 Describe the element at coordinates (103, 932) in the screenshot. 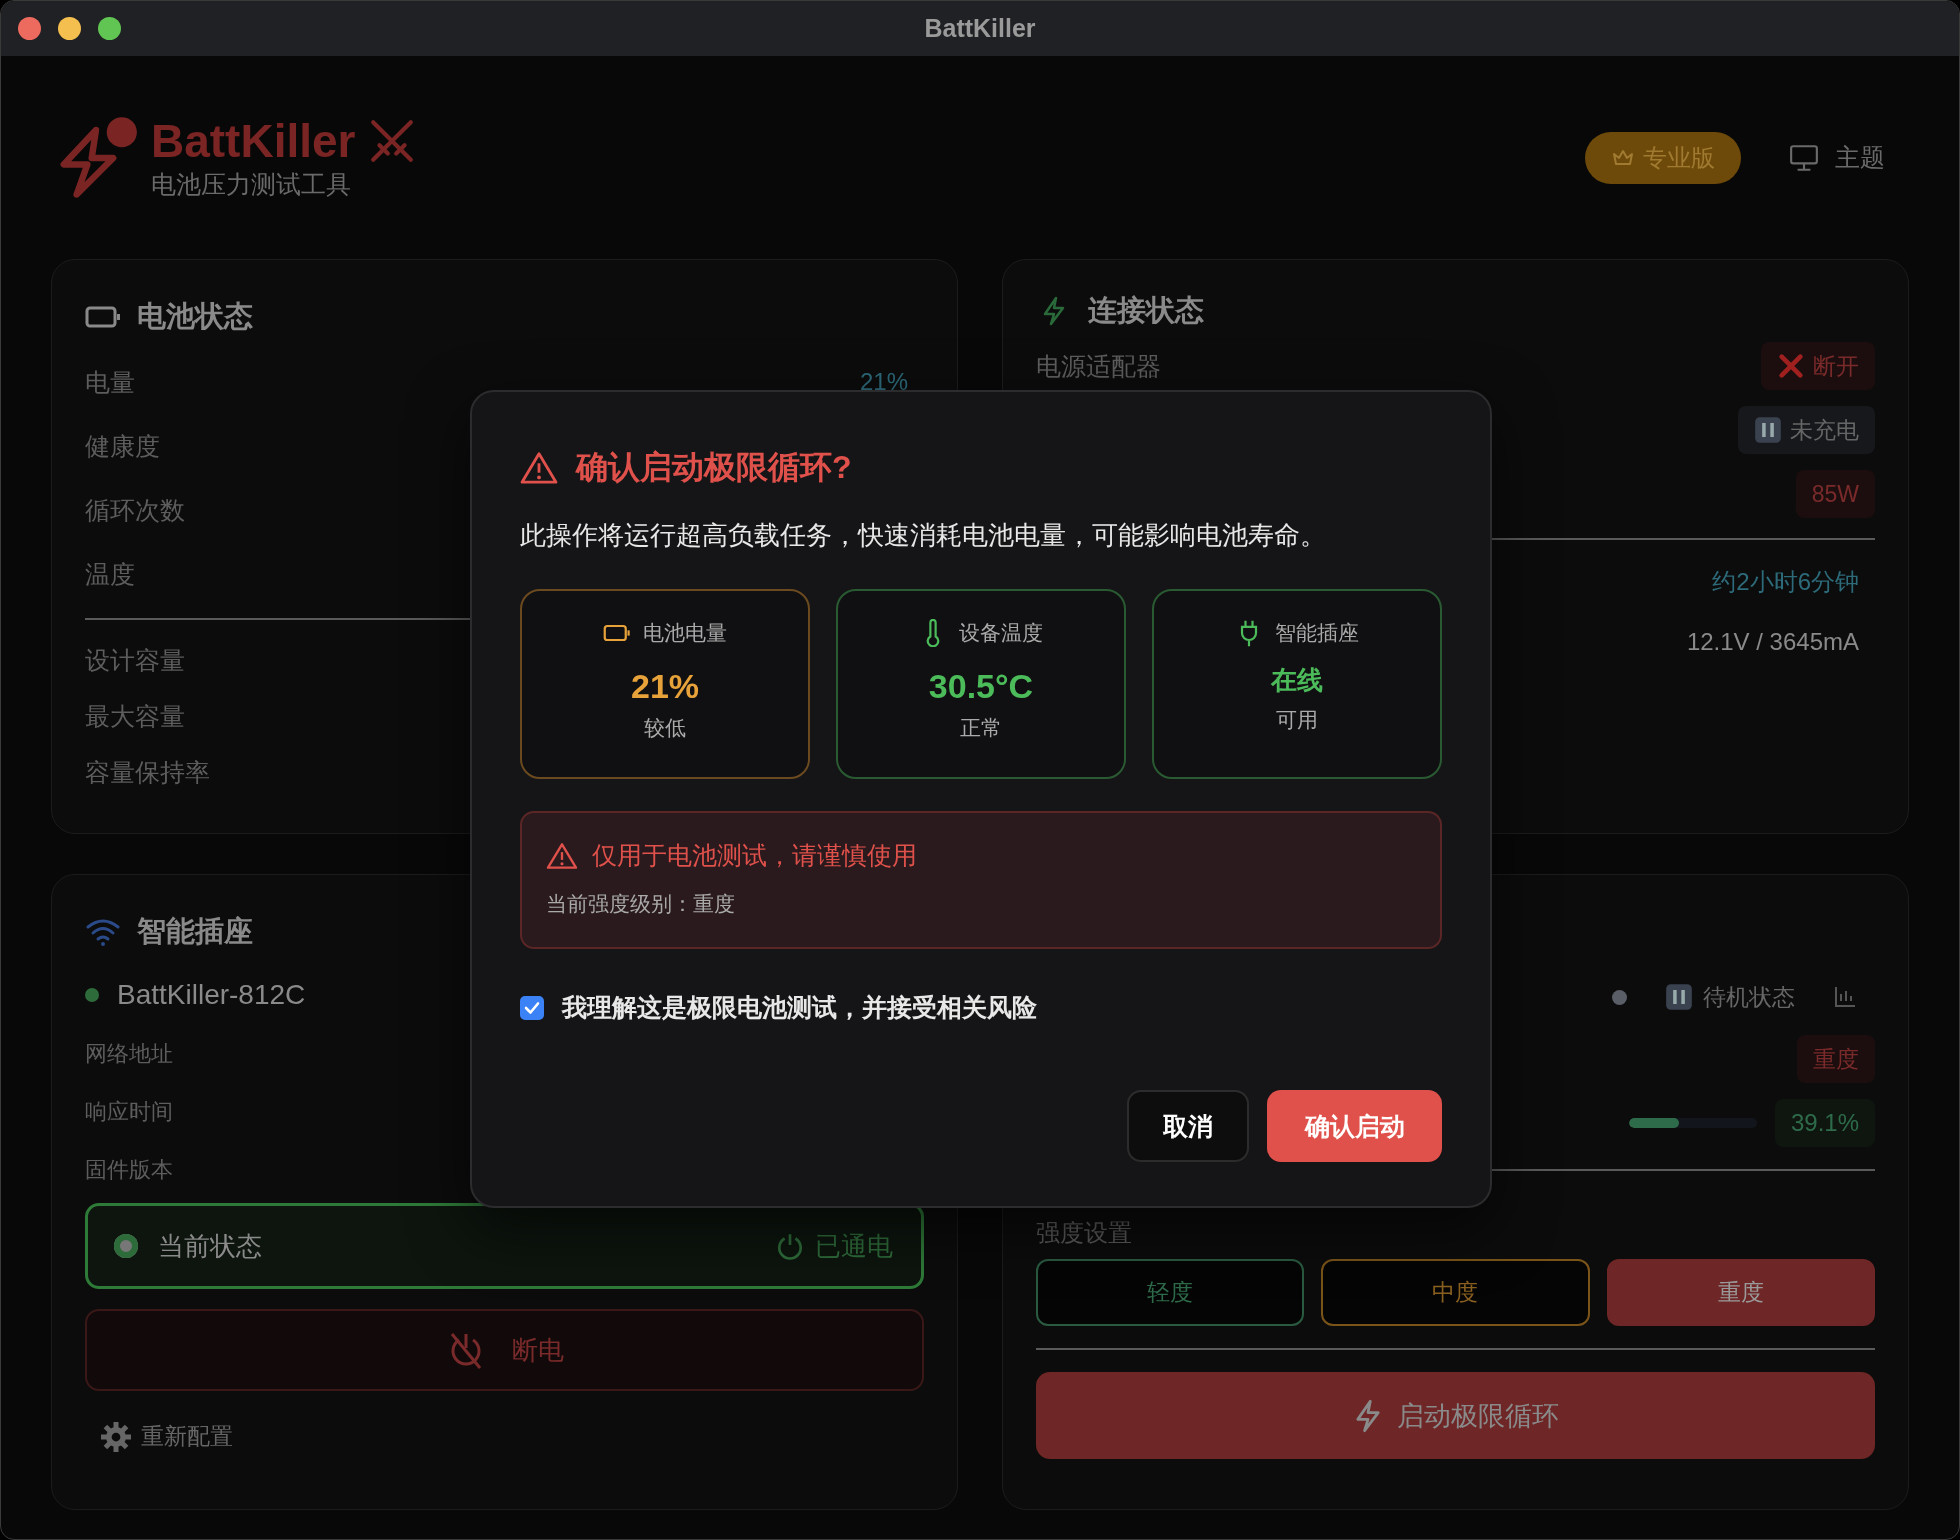

I see `wifi-icon` at that location.